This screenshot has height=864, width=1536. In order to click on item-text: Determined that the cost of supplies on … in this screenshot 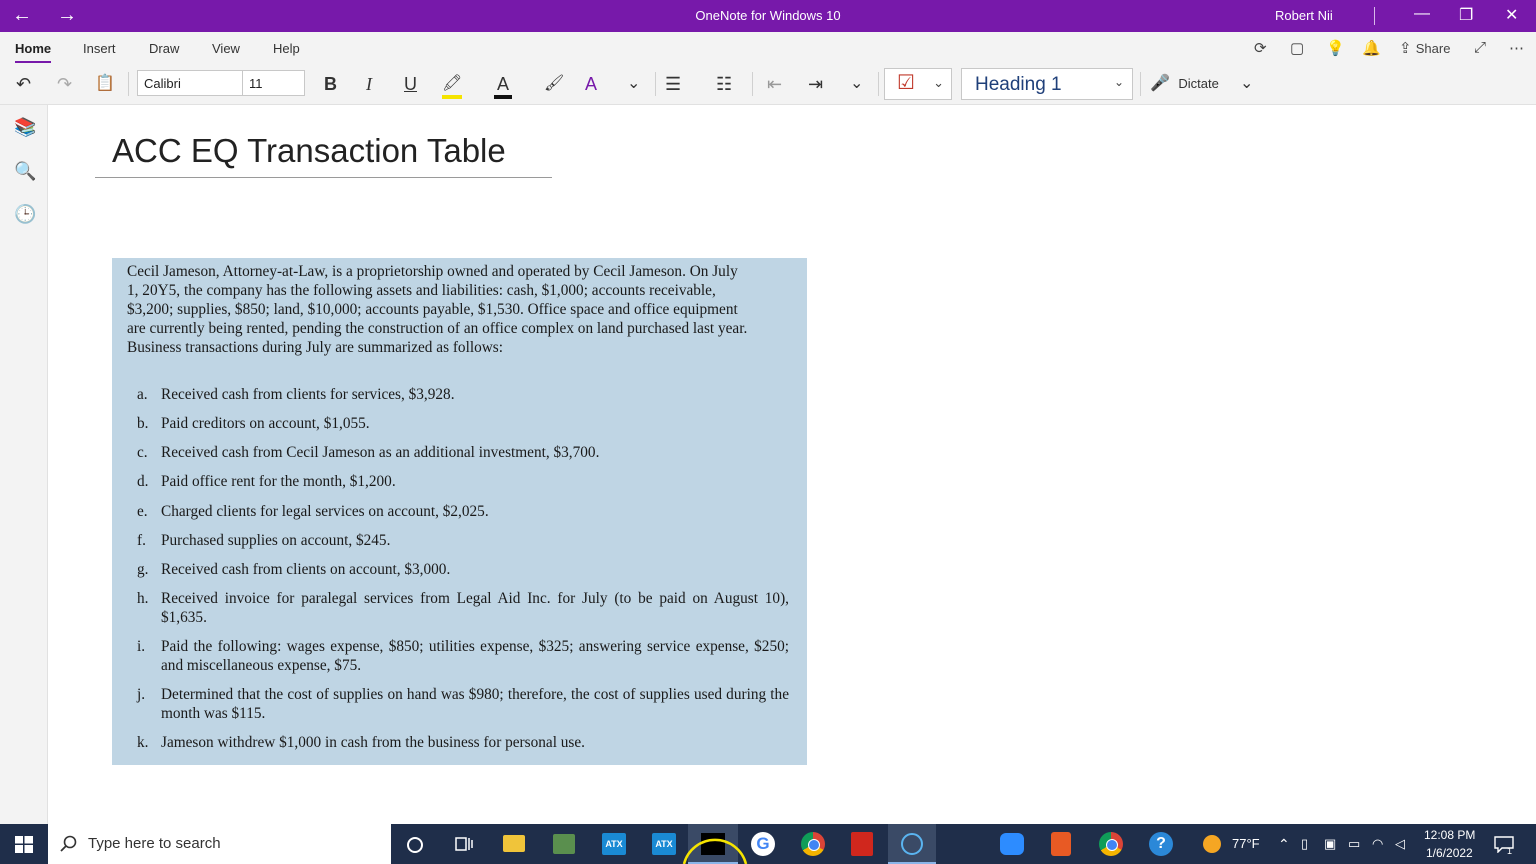, I will do `click(475, 704)`.